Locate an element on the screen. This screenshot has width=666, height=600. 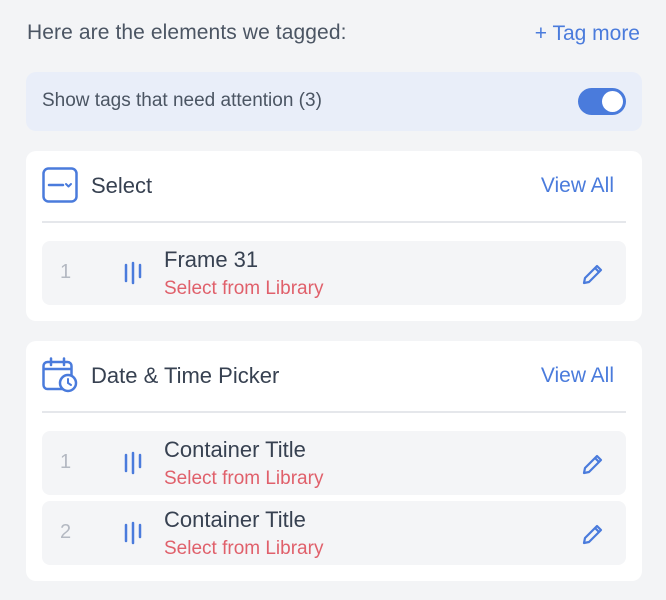
tag-more-link: + Tag more is located at coordinates (587, 34).